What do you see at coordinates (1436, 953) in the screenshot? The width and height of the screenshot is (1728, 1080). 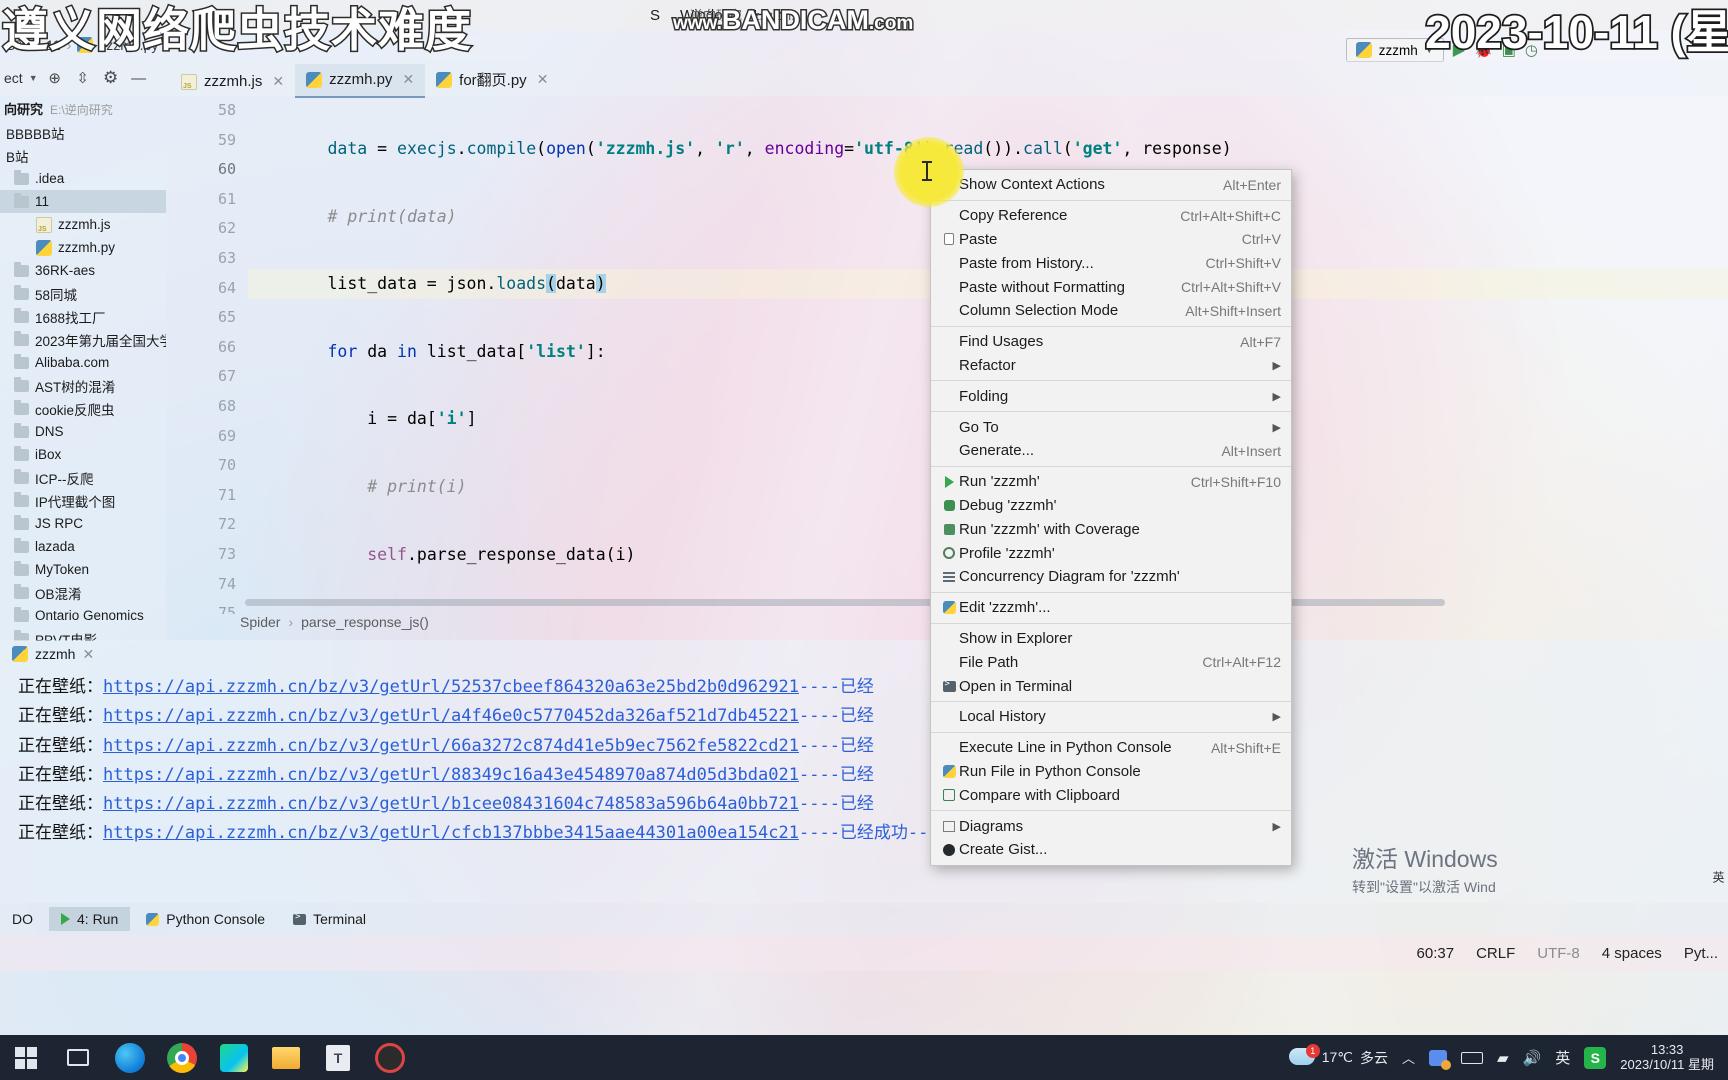 I see `status-caret-position: 60:37` at bounding box center [1436, 953].